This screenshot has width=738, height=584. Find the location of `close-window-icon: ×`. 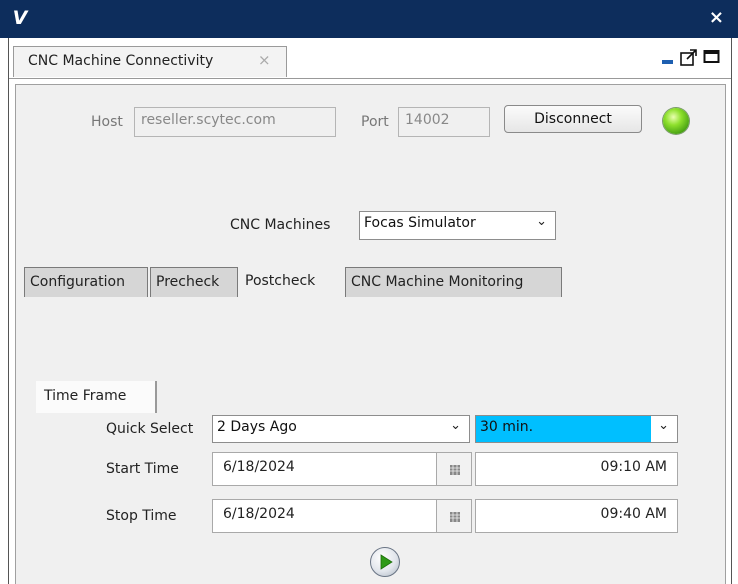

close-window-icon: × is located at coordinates (716, 18).